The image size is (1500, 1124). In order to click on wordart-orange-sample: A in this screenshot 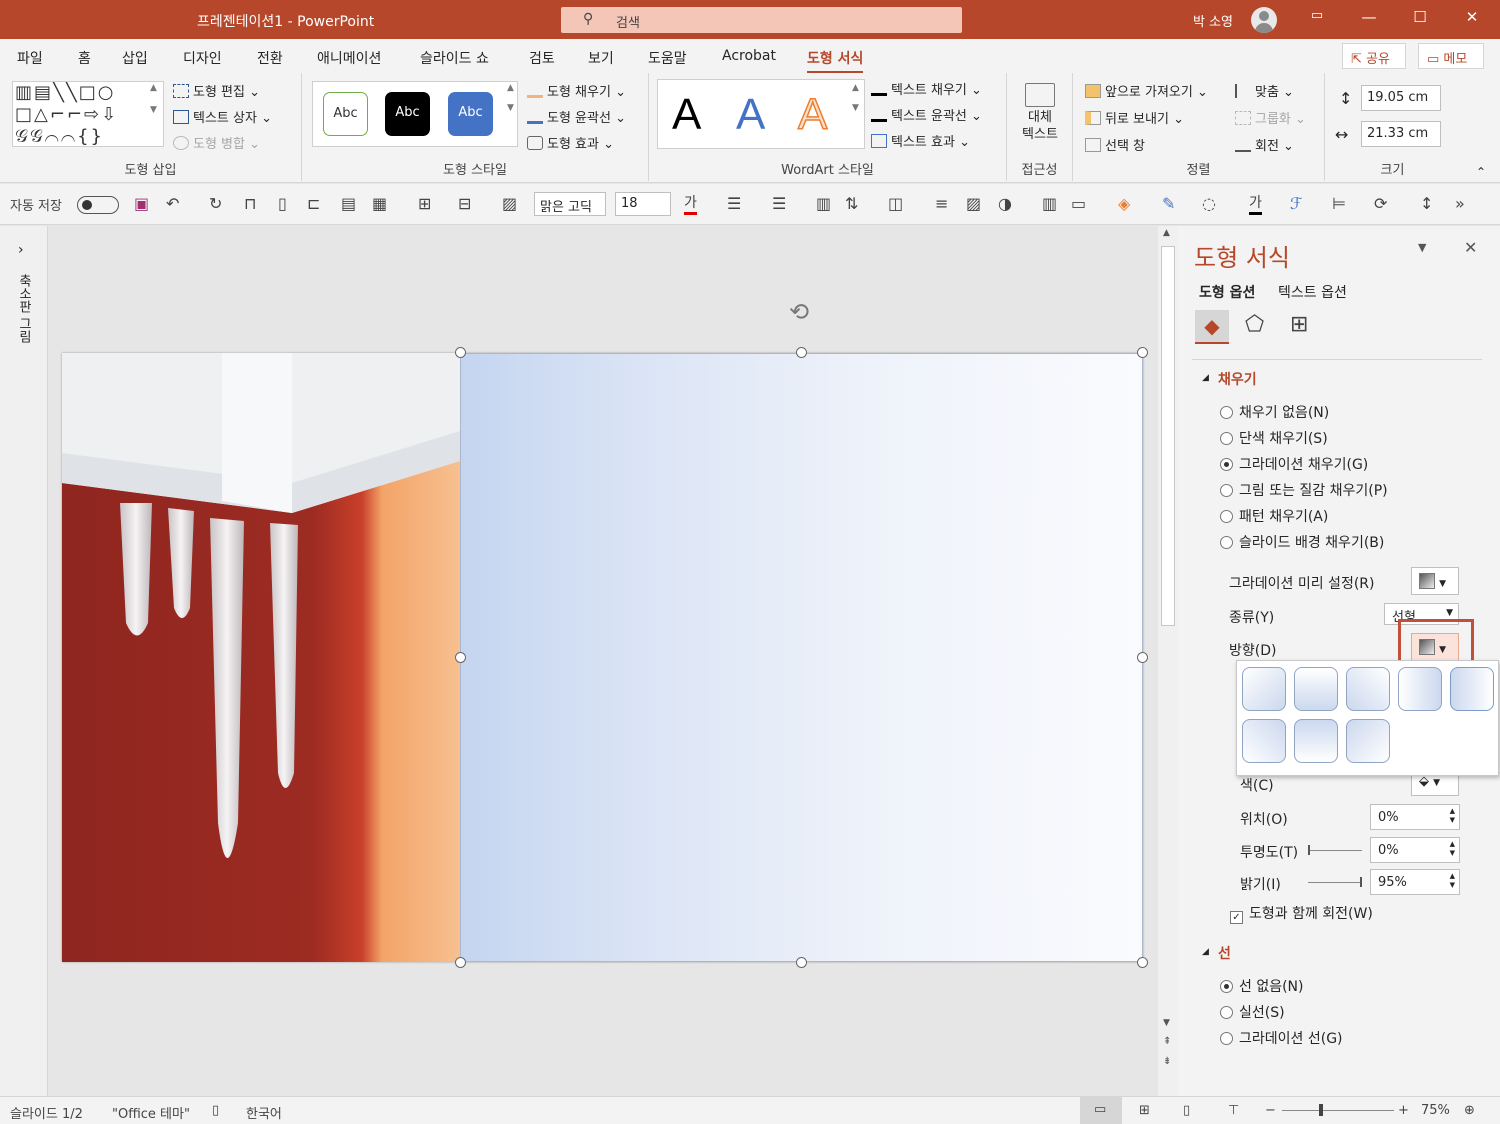, I will do `click(812, 114)`.